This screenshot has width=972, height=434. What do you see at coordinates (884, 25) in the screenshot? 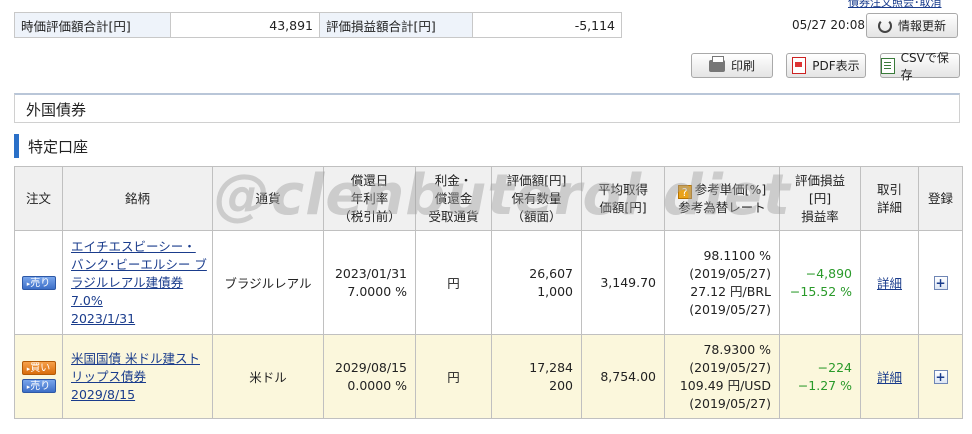
I see `refresh-icon` at bounding box center [884, 25].